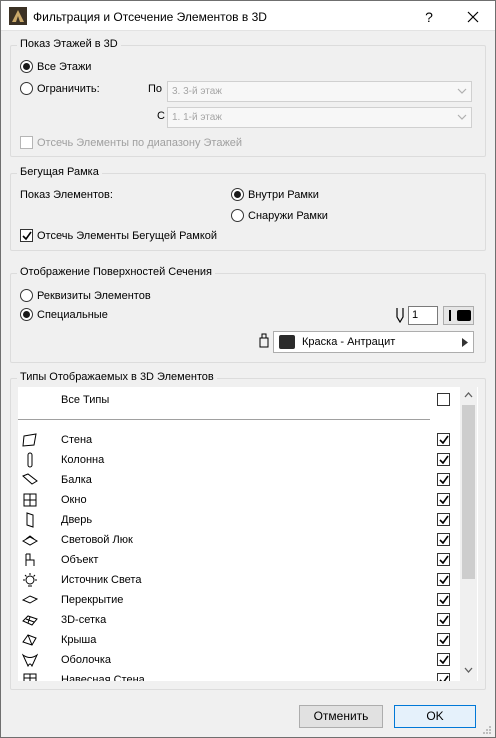  What do you see at coordinates (76, 480) in the screenshot?
I see `type-label: Балка` at bounding box center [76, 480].